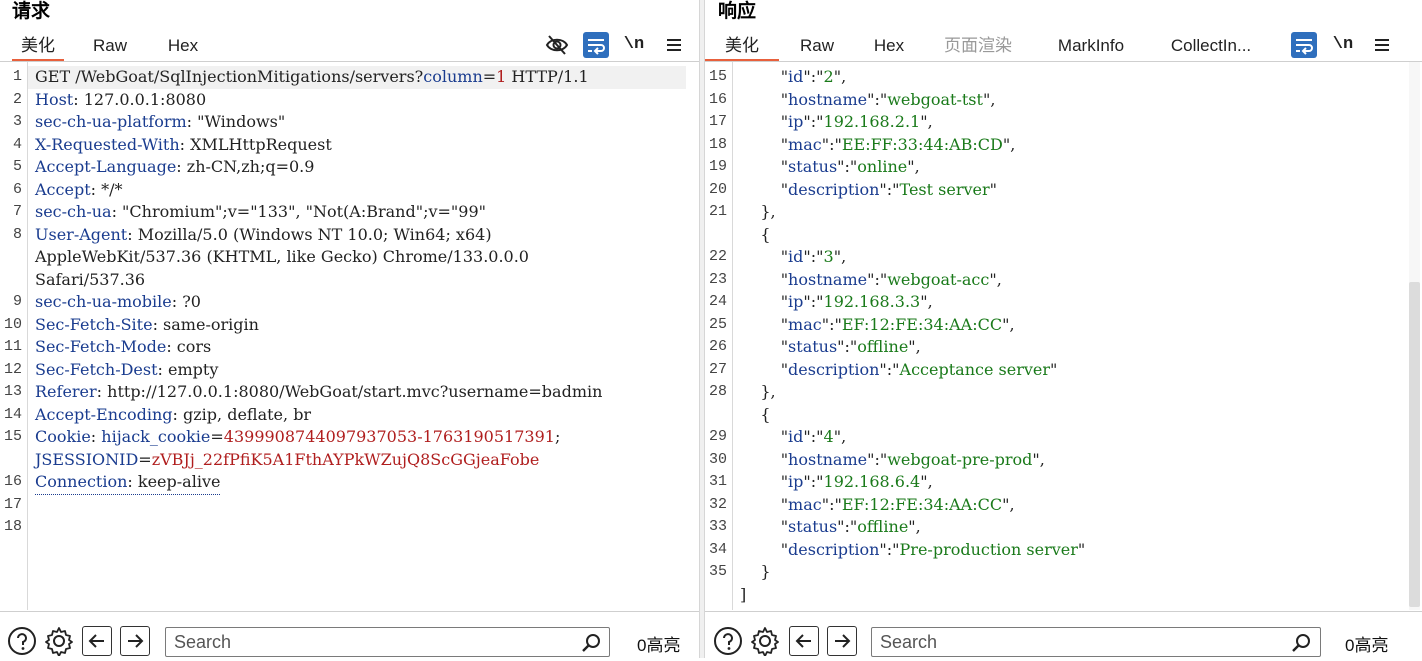 The width and height of the screenshot is (1422, 661). I want to click on code-line: 16 Connection: keep-alive, so click(349, 483).